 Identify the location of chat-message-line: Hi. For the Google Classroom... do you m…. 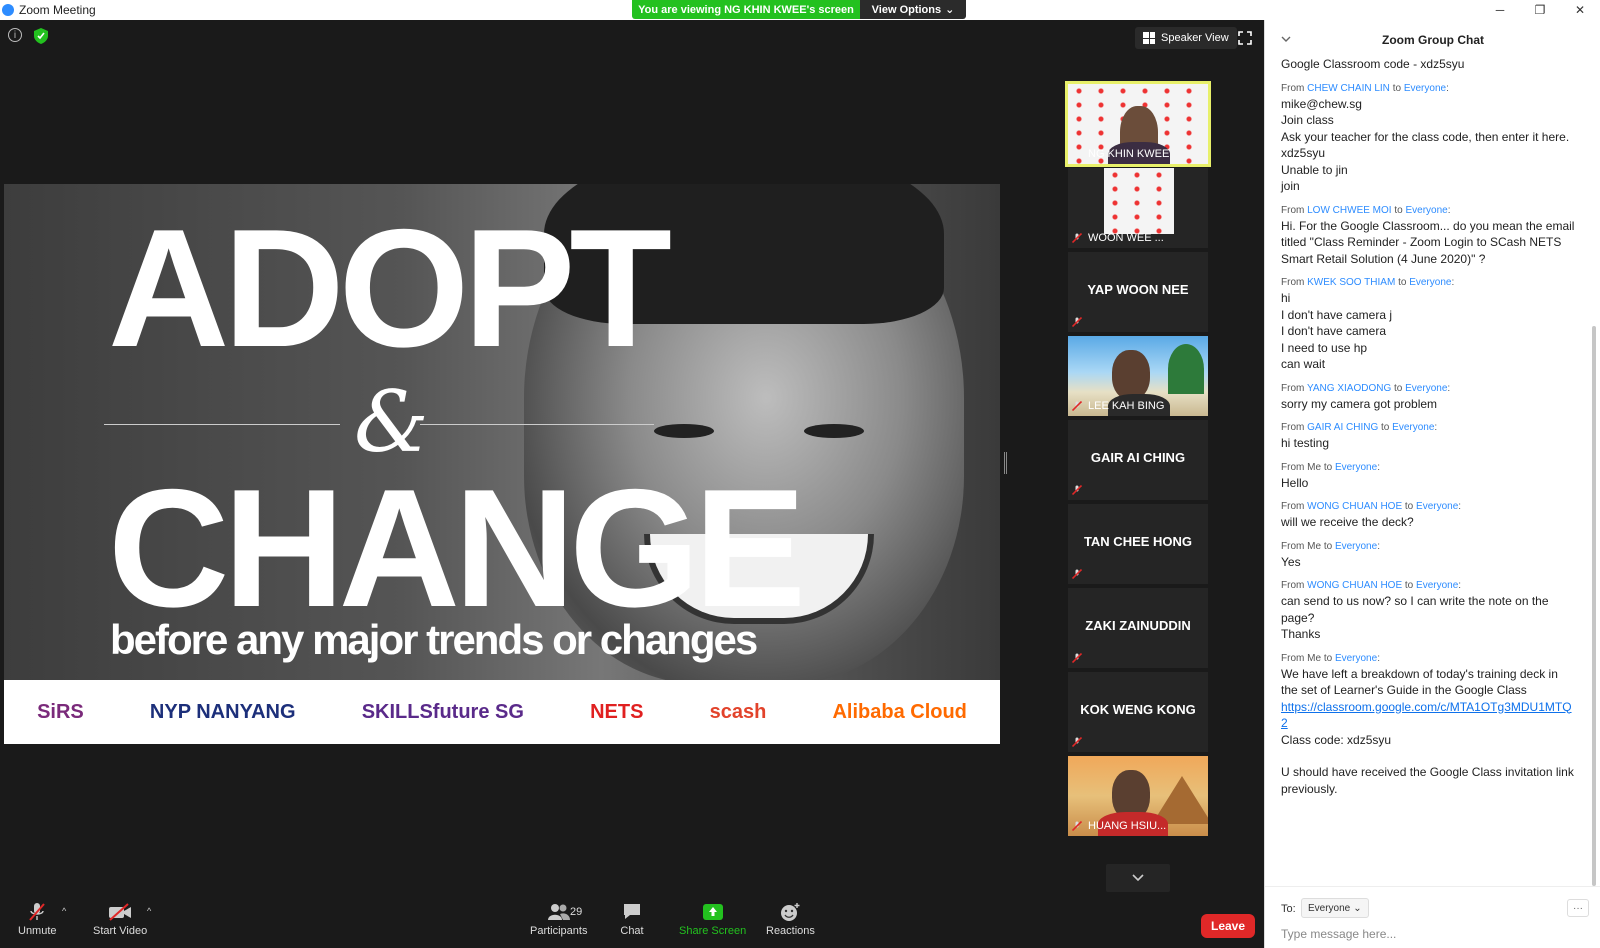
(1428, 242).